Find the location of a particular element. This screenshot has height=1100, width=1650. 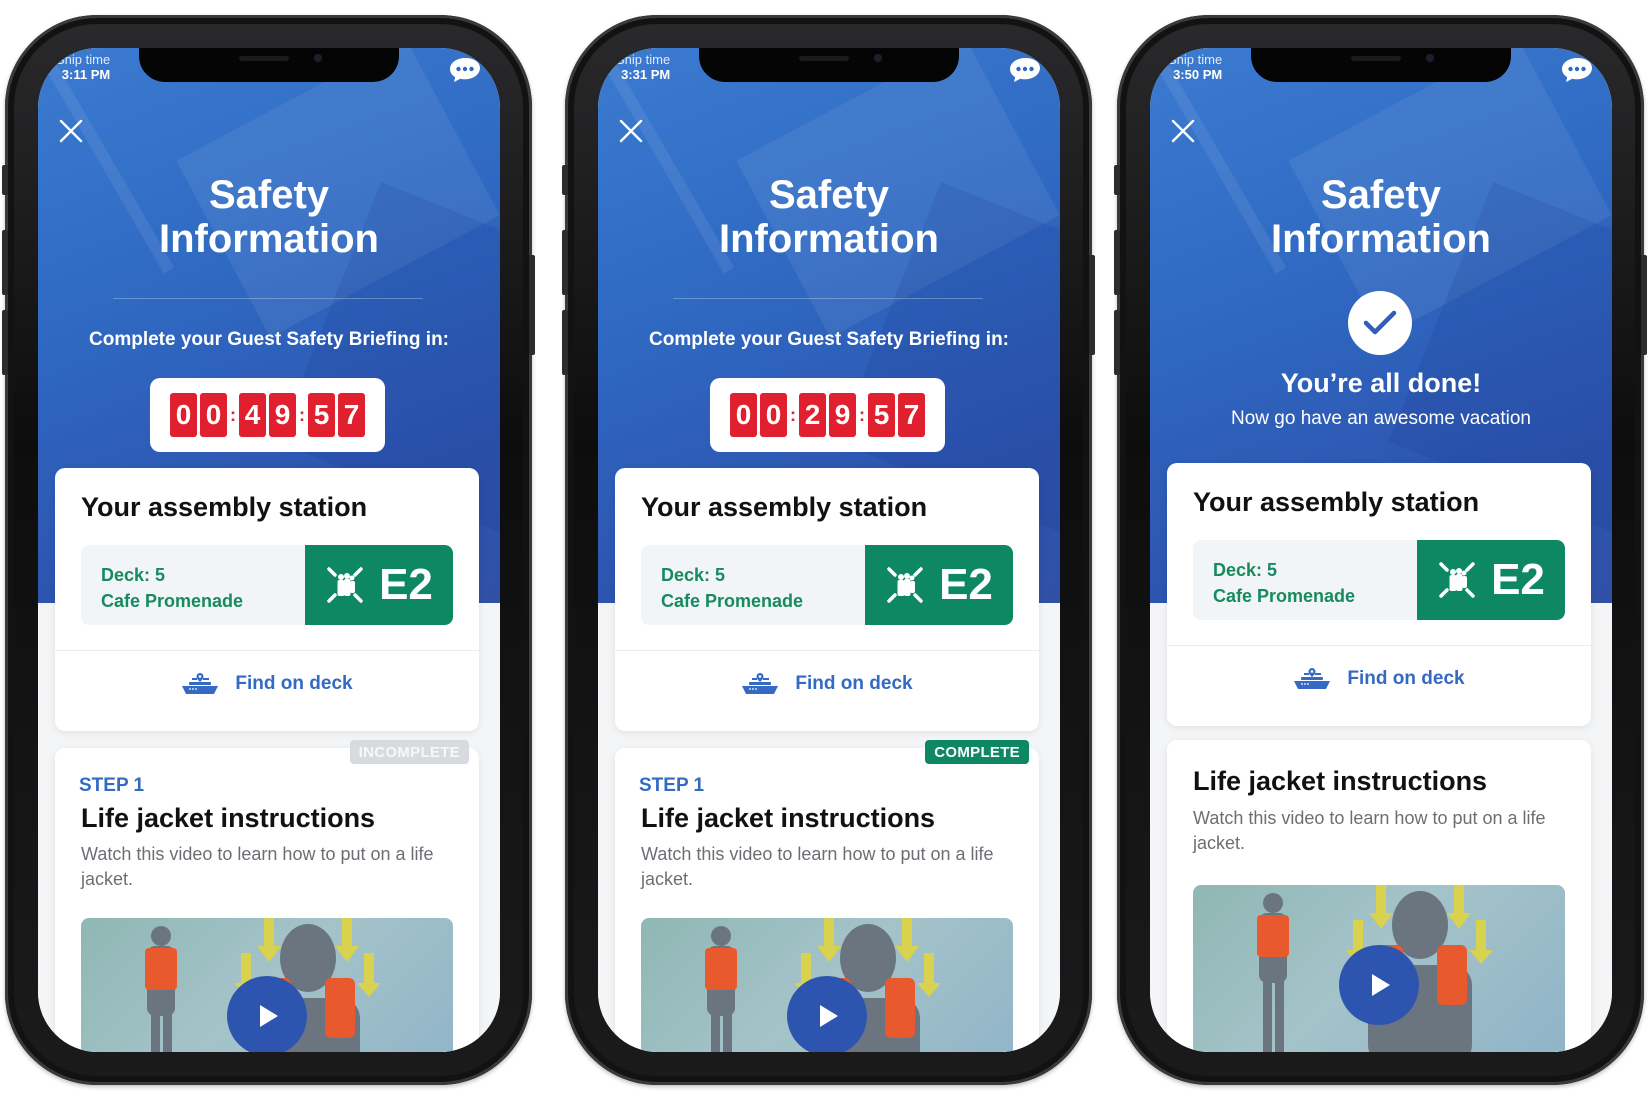

station-code: E2 is located at coordinates (406, 584).